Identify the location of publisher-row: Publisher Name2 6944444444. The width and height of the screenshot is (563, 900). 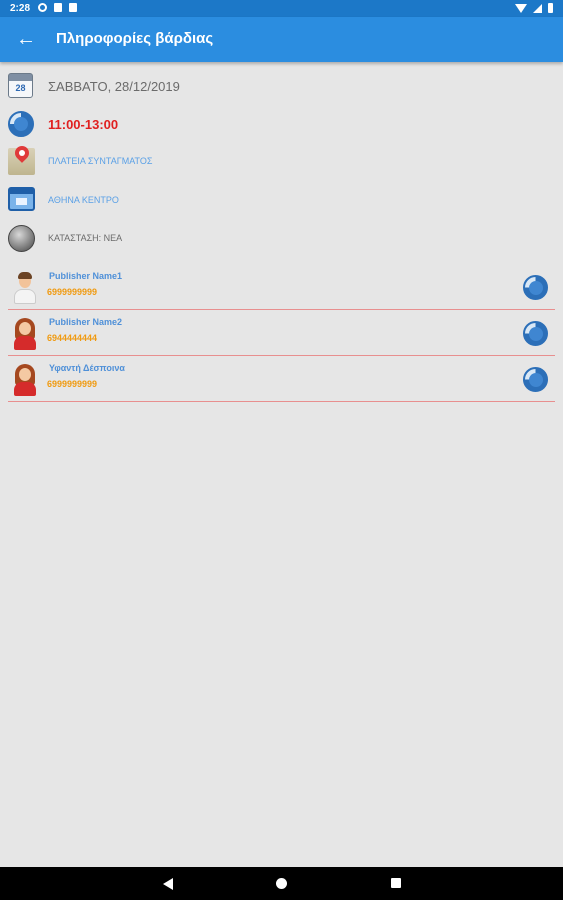
(281, 333).